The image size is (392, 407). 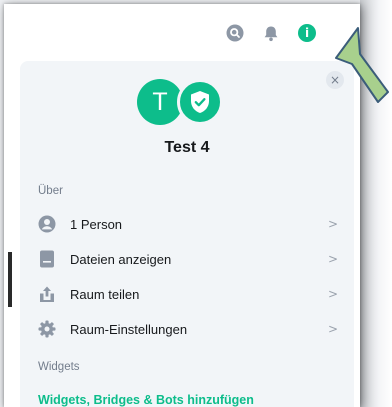 What do you see at coordinates (10, 279) in the screenshot?
I see `left-scroll-edge` at bounding box center [10, 279].